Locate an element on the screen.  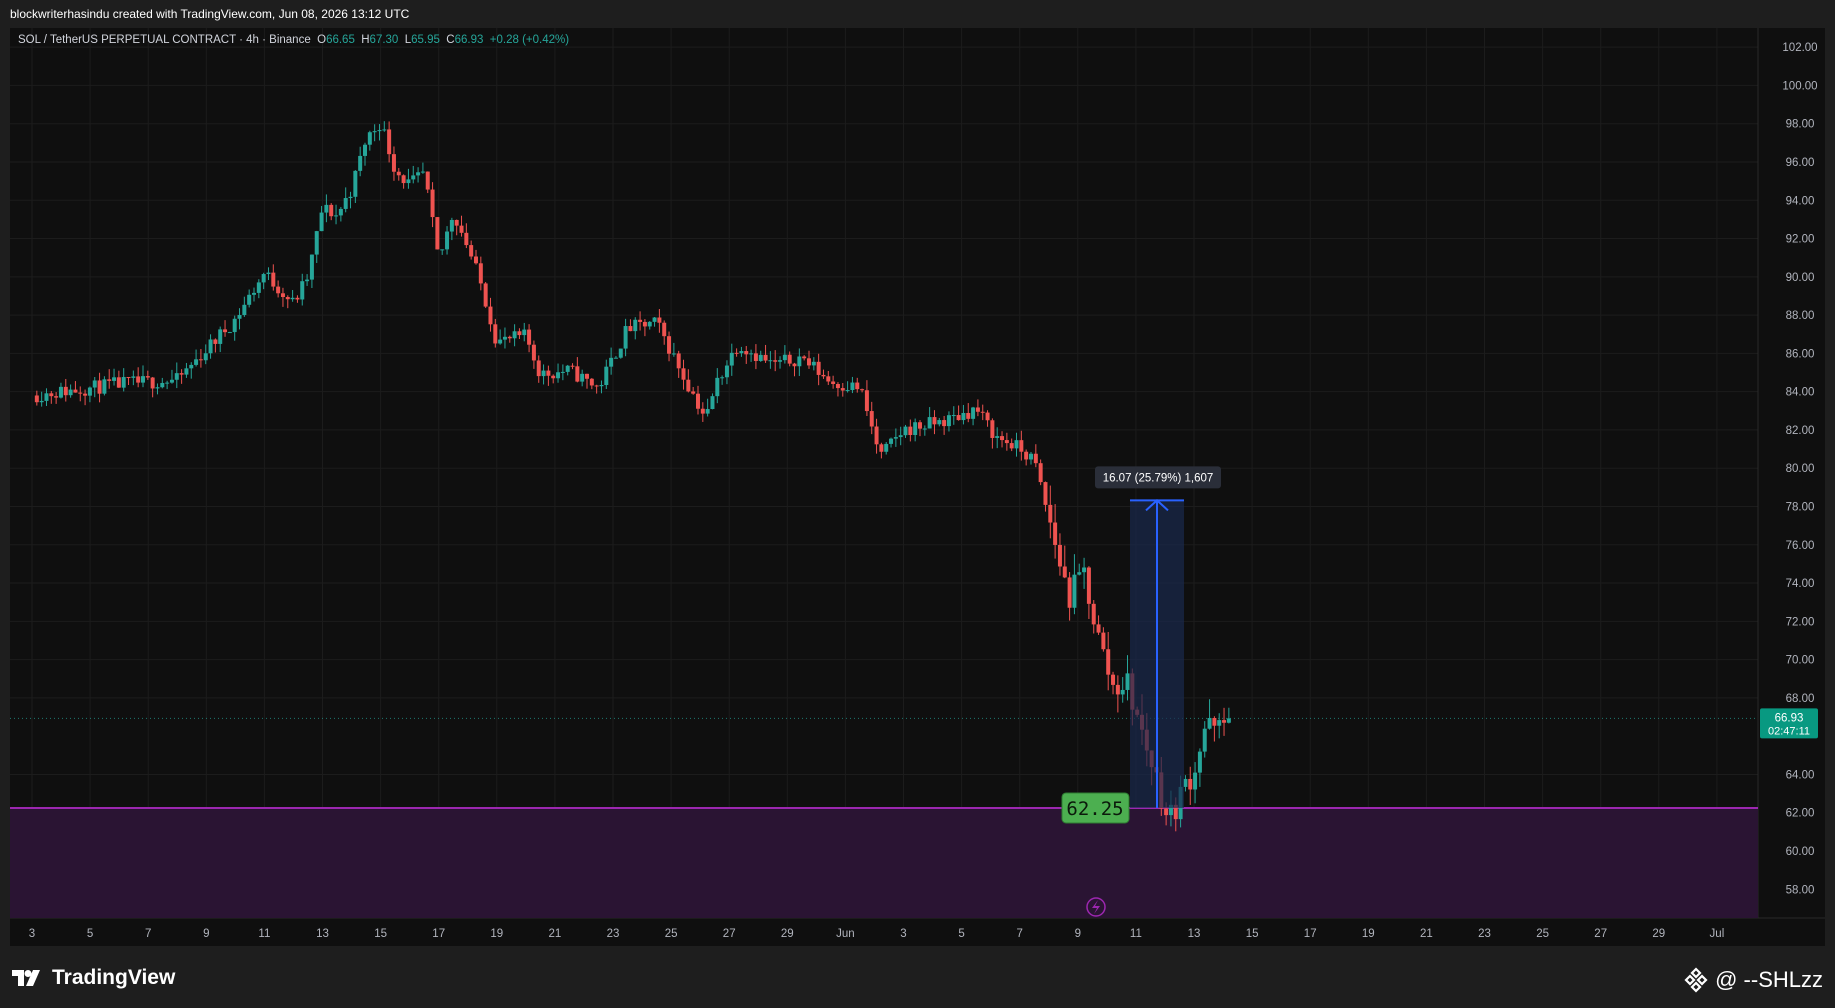
time-tick-label: Jul is located at coordinates (1717, 934).